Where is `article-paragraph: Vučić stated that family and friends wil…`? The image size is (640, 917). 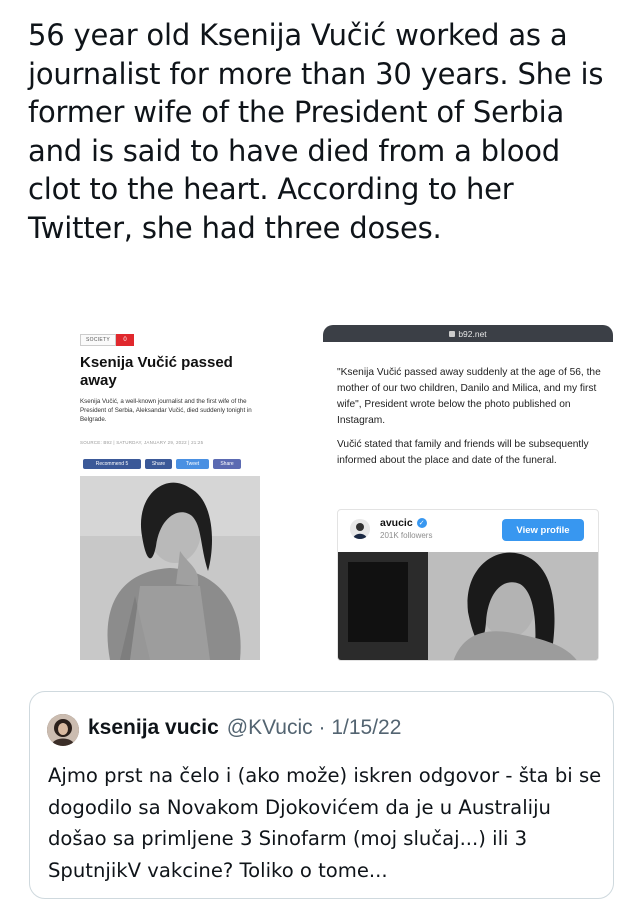
article-paragraph: Vučić stated that family and friends wil… is located at coordinates (463, 452).